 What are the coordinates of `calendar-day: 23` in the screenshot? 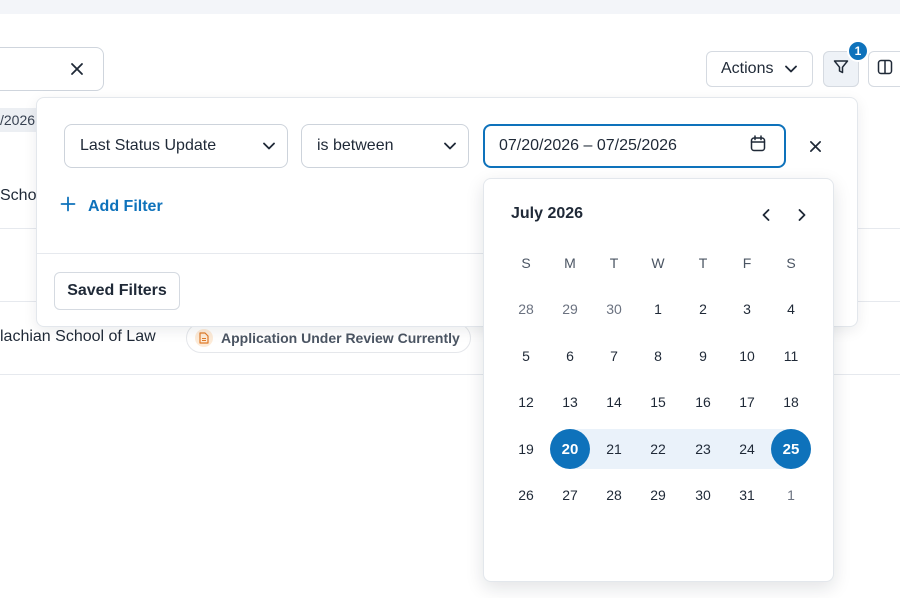 It's located at (703, 449).